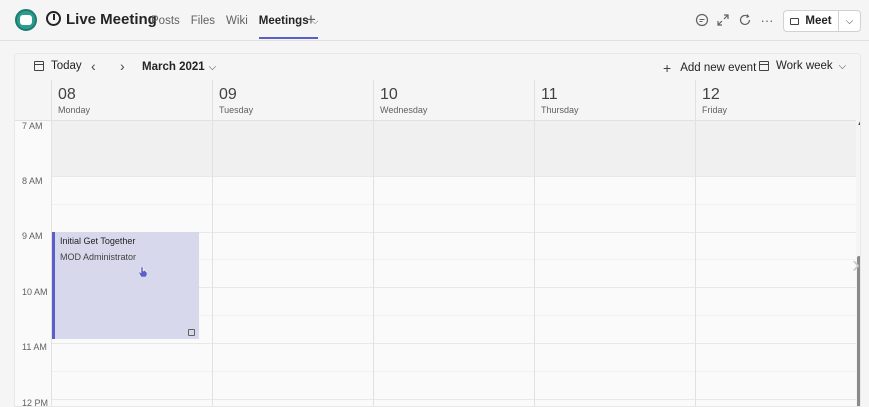 The height and width of the screenshot is (407, 869). I want to click on meet-button: Meet, so click(811, 21).